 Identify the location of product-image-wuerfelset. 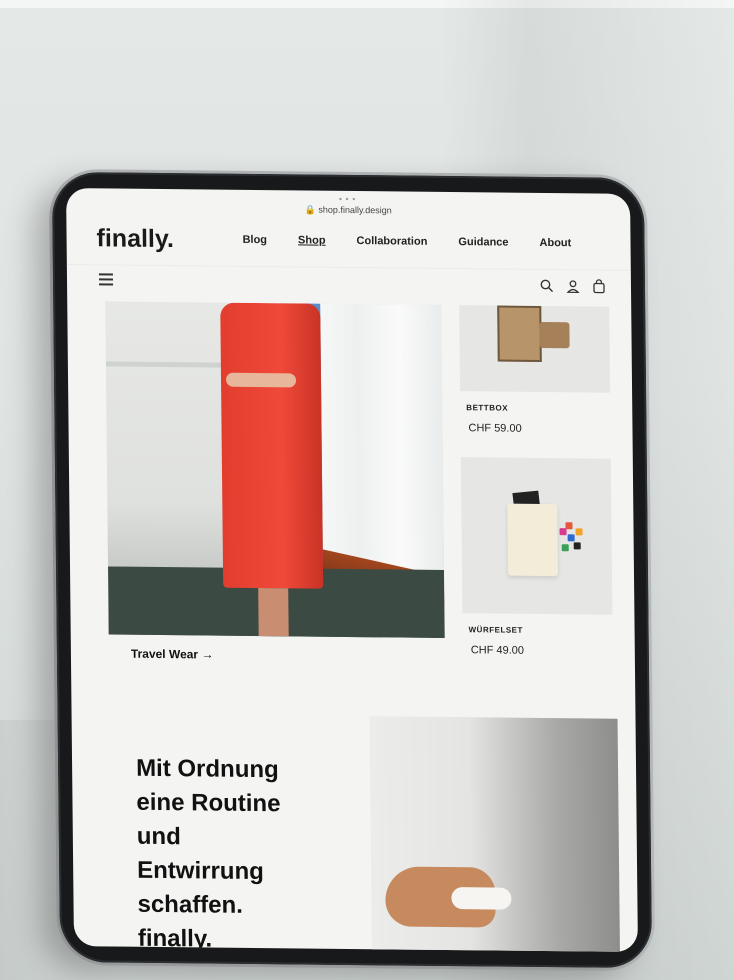
(536, 536).